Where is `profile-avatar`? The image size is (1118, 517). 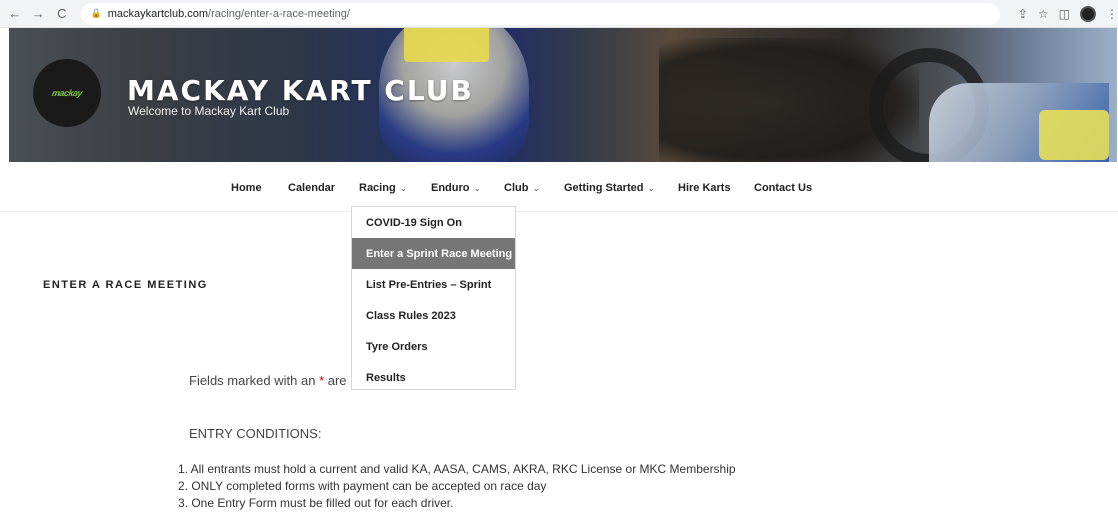 profile-avatar is located at coordinates (1088, 13).